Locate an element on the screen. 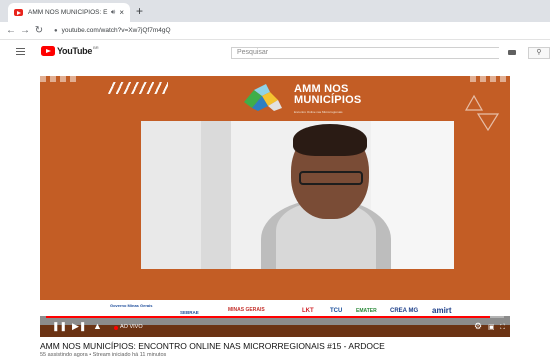 The width and height of the screenshot is (550, 359). live-label: AO VIVO is located at coordinates (131, 327).